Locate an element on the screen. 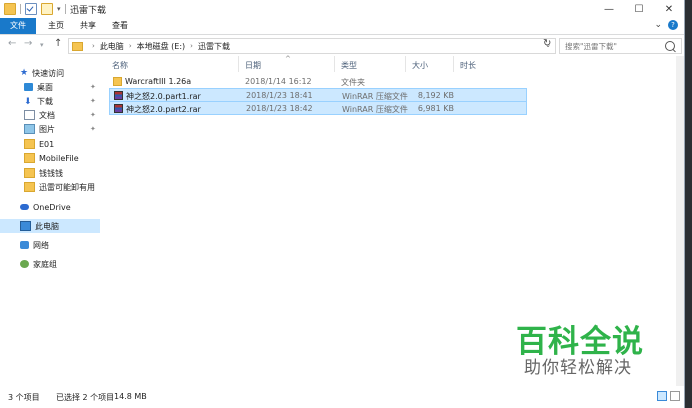  nav-item-label: MobileFile is located at coordinates (59, 158).